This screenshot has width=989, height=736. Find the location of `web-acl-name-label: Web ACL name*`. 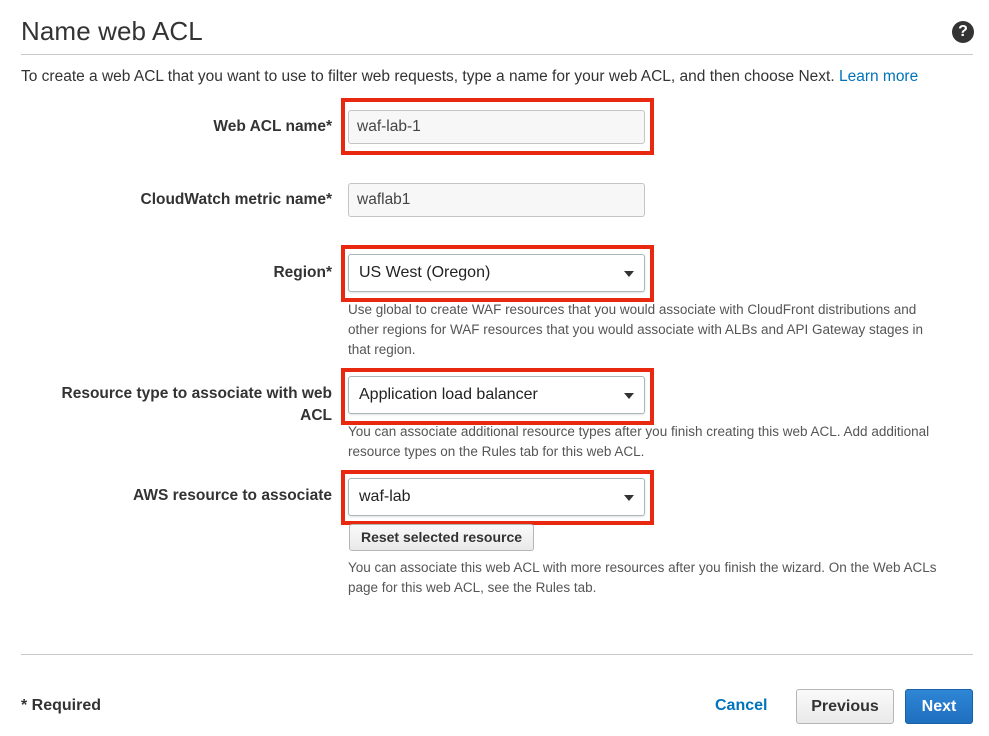

web-acl-name-label: Web ACL name* is located at coordinates (272, 126).